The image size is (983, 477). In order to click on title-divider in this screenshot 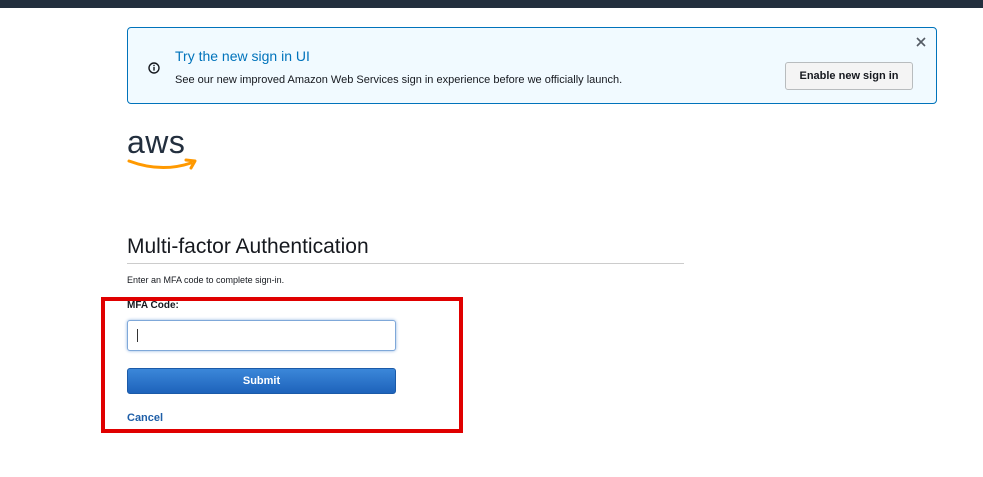, I will do `click(405, 263)`.